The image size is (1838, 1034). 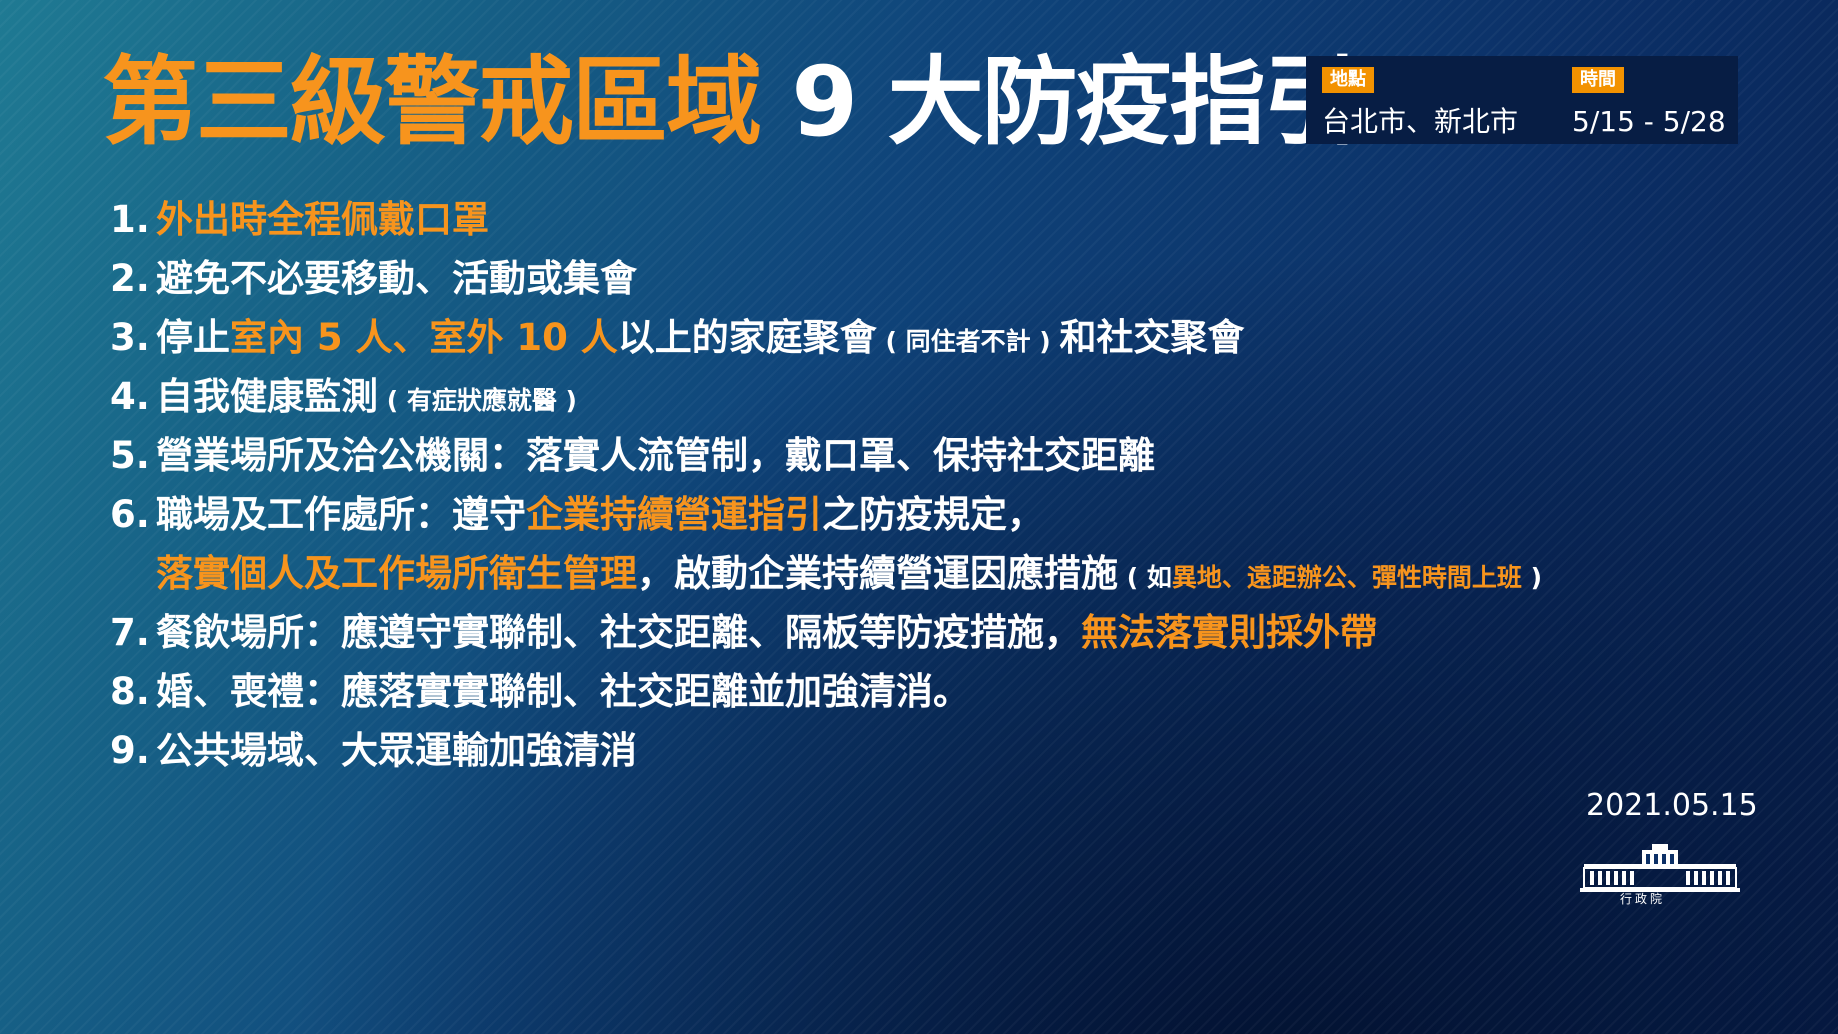 I want to click on item-text: 自我健康監測, so click(x=267, y=396).